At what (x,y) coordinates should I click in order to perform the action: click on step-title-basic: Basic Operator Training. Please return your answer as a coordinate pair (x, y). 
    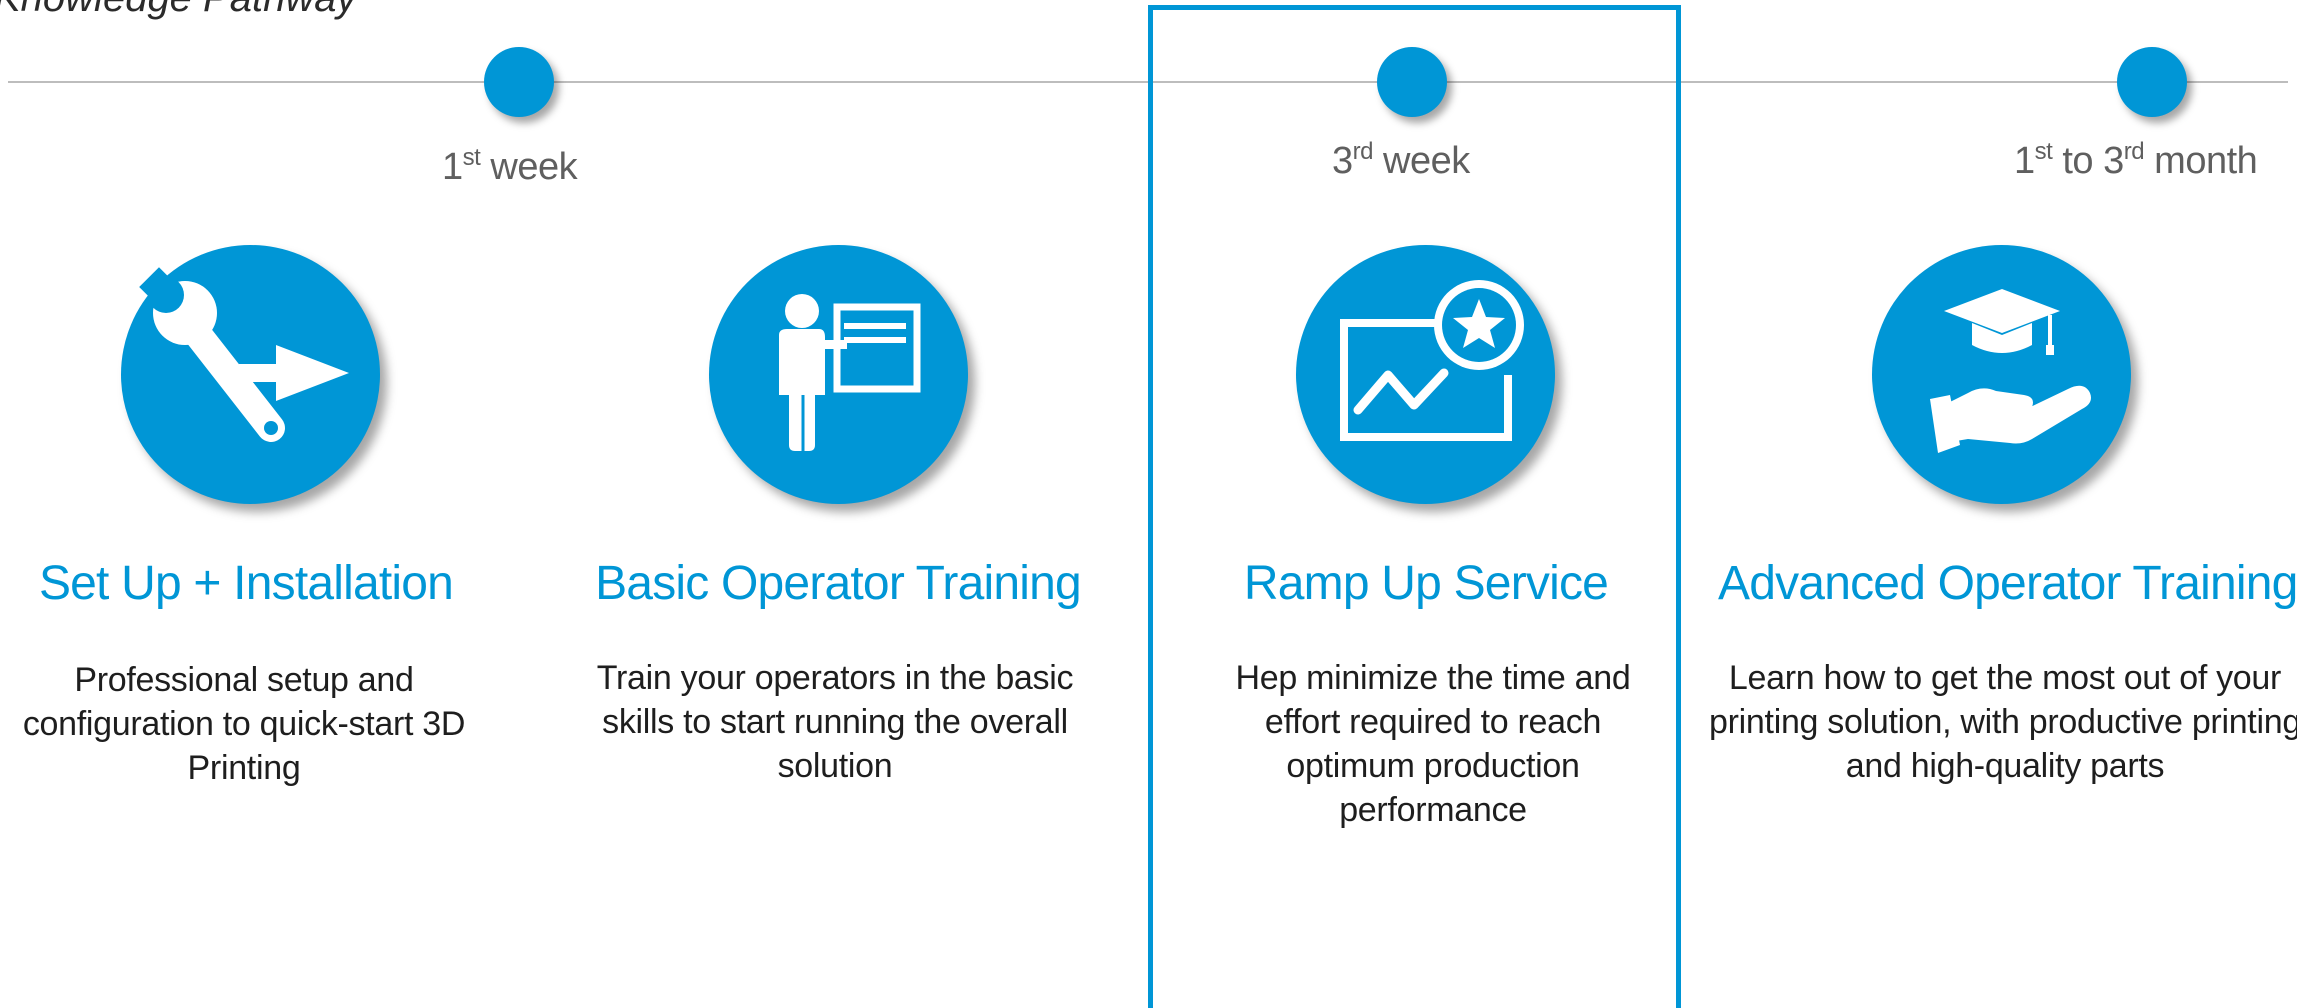
    Looking at the image, I should click on (838, 583).